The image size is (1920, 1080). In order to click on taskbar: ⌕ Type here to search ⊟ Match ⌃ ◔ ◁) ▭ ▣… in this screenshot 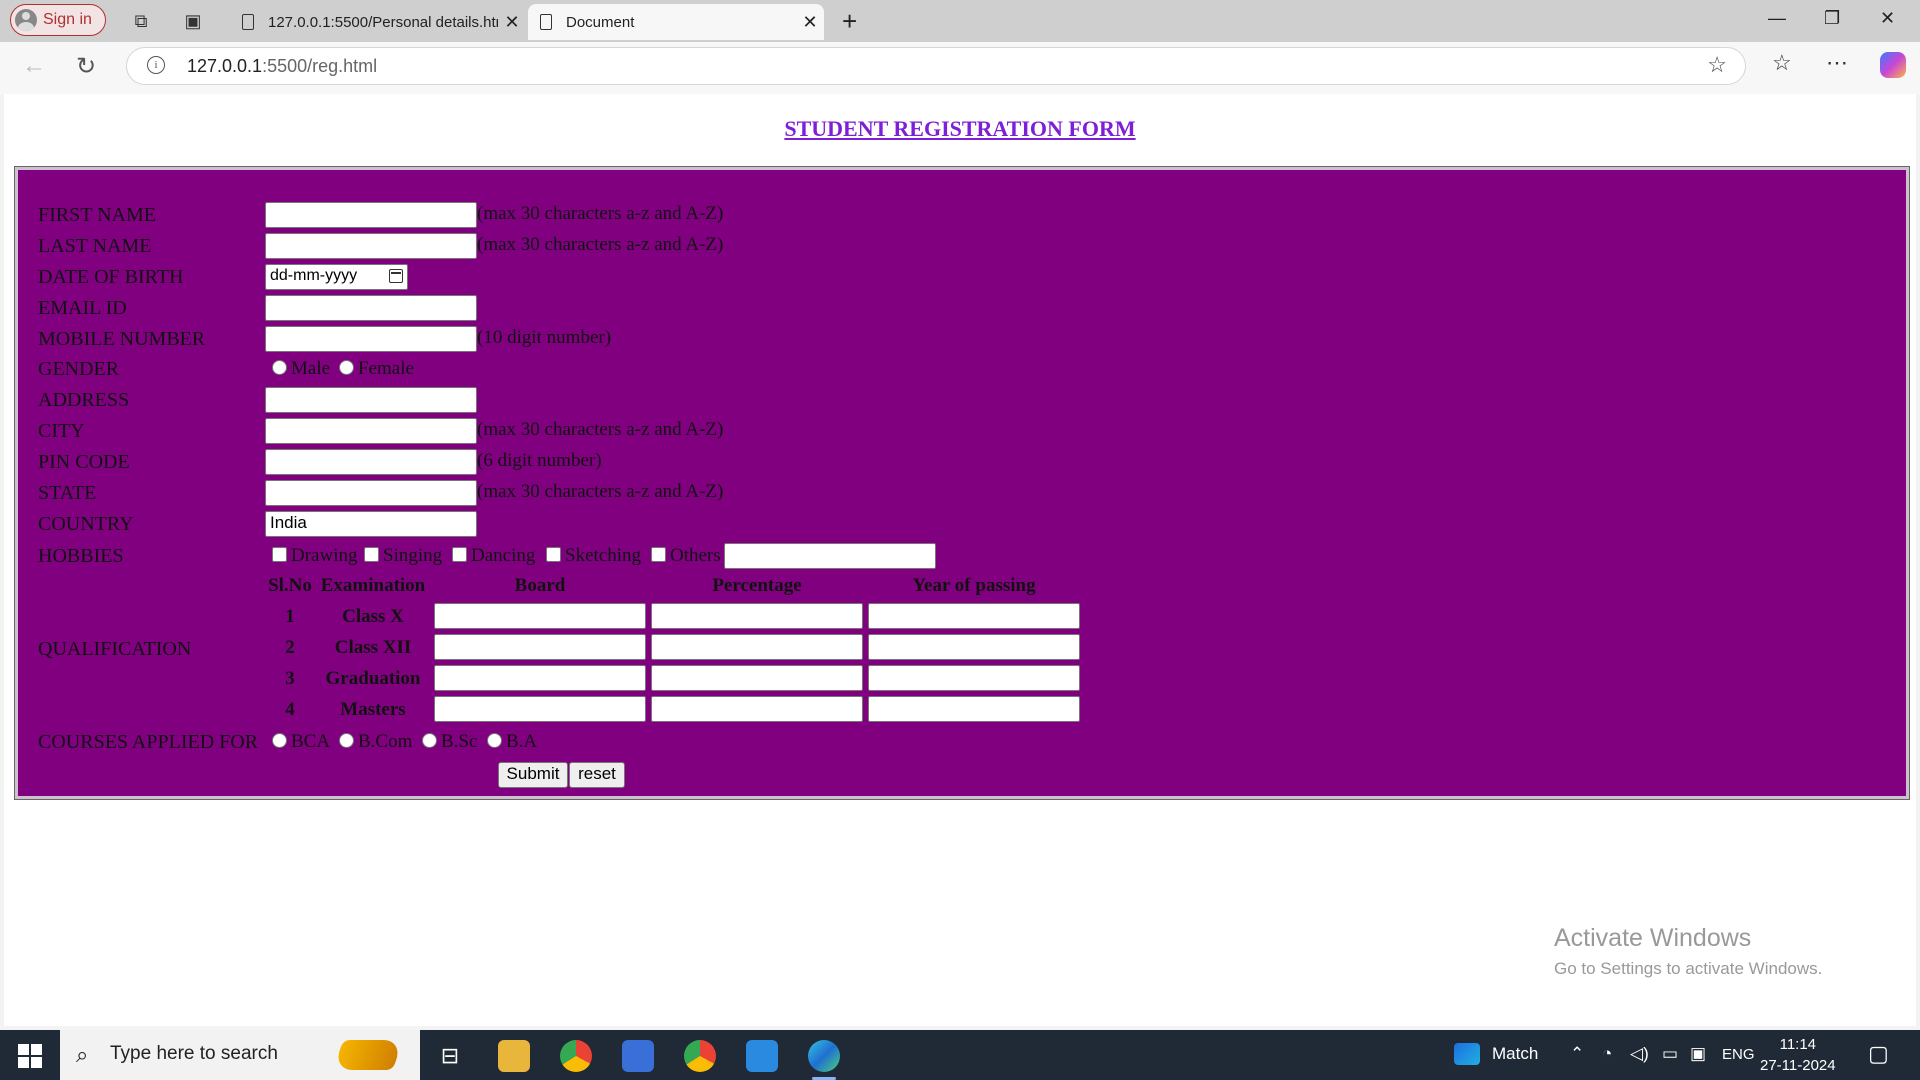, I will do `click(960, 1055)`.